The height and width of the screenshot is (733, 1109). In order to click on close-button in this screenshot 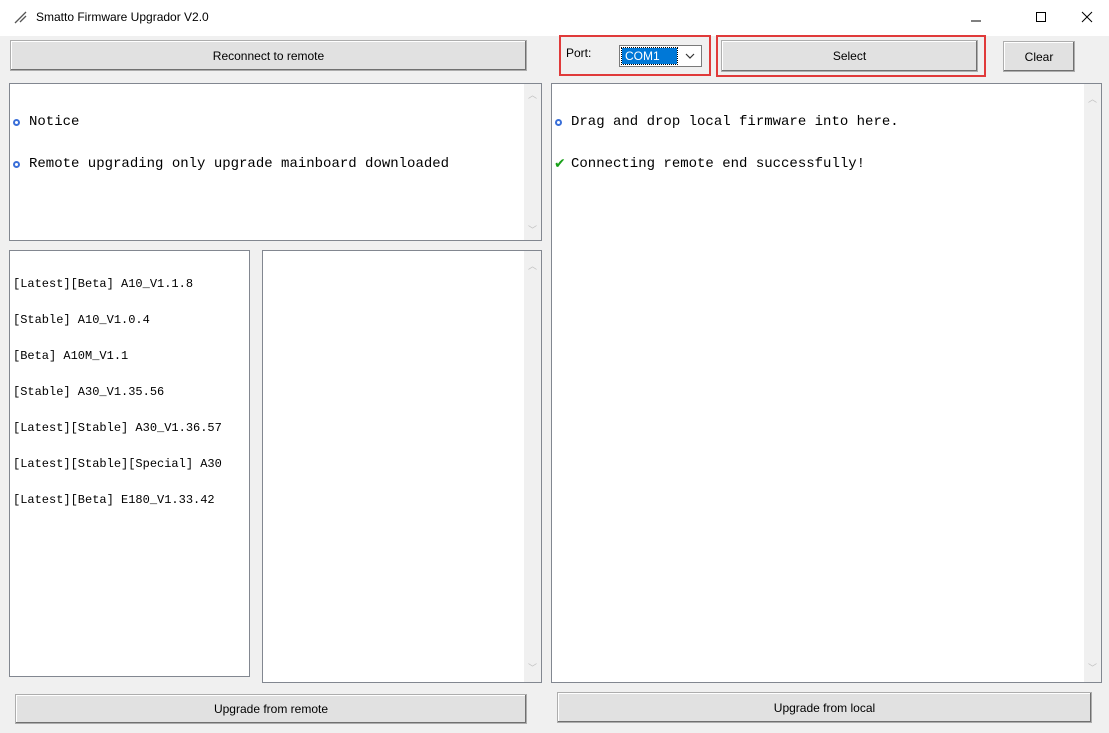, I will do `click(1087, 16)`.